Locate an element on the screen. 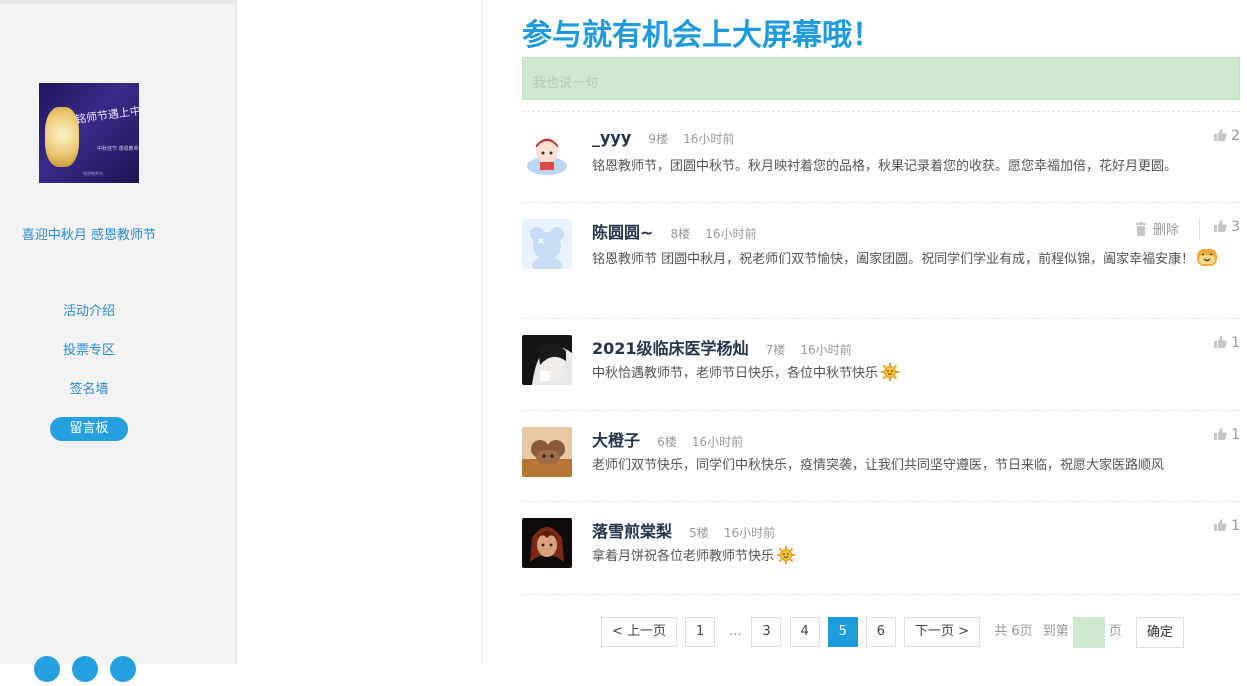 The width and height of the screenshot is (1247, 686). current-page-button: 5 is located at coordinates (842, 632).